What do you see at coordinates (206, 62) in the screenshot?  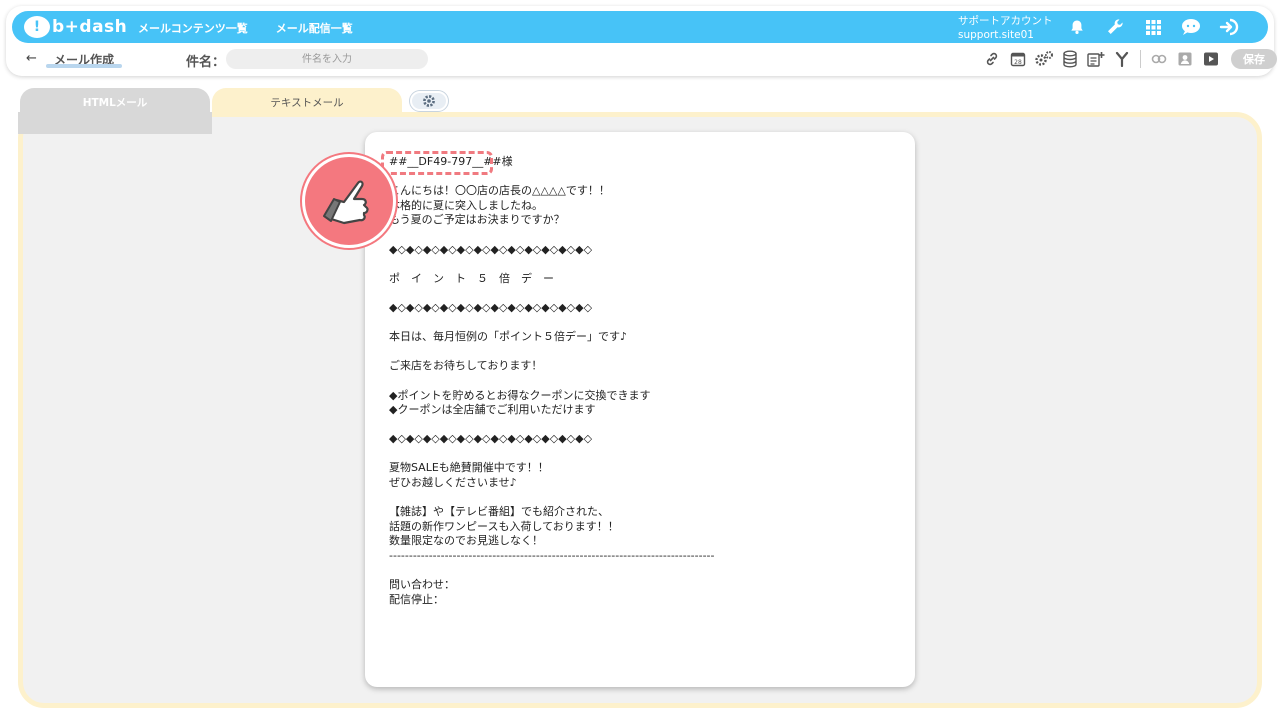 I see `subject-label: 件名：` at bounding box center [206, 62].